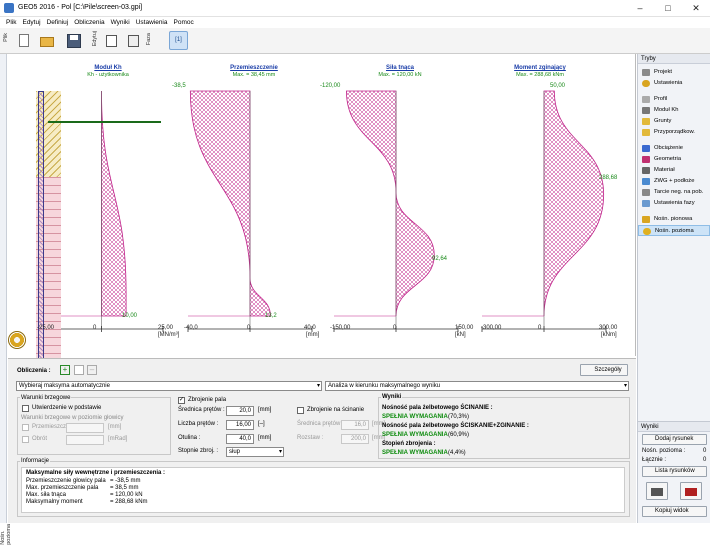  Describe the element at coordinates (11, 22) in the screenshot. I see `menu-plik: Plik` at that location.